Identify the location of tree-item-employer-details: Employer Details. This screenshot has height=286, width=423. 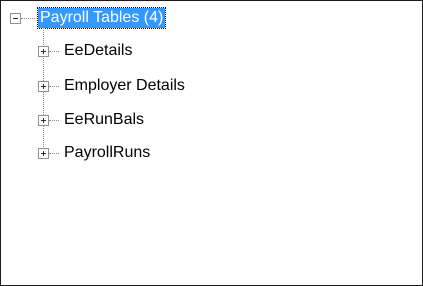
(124, 86).